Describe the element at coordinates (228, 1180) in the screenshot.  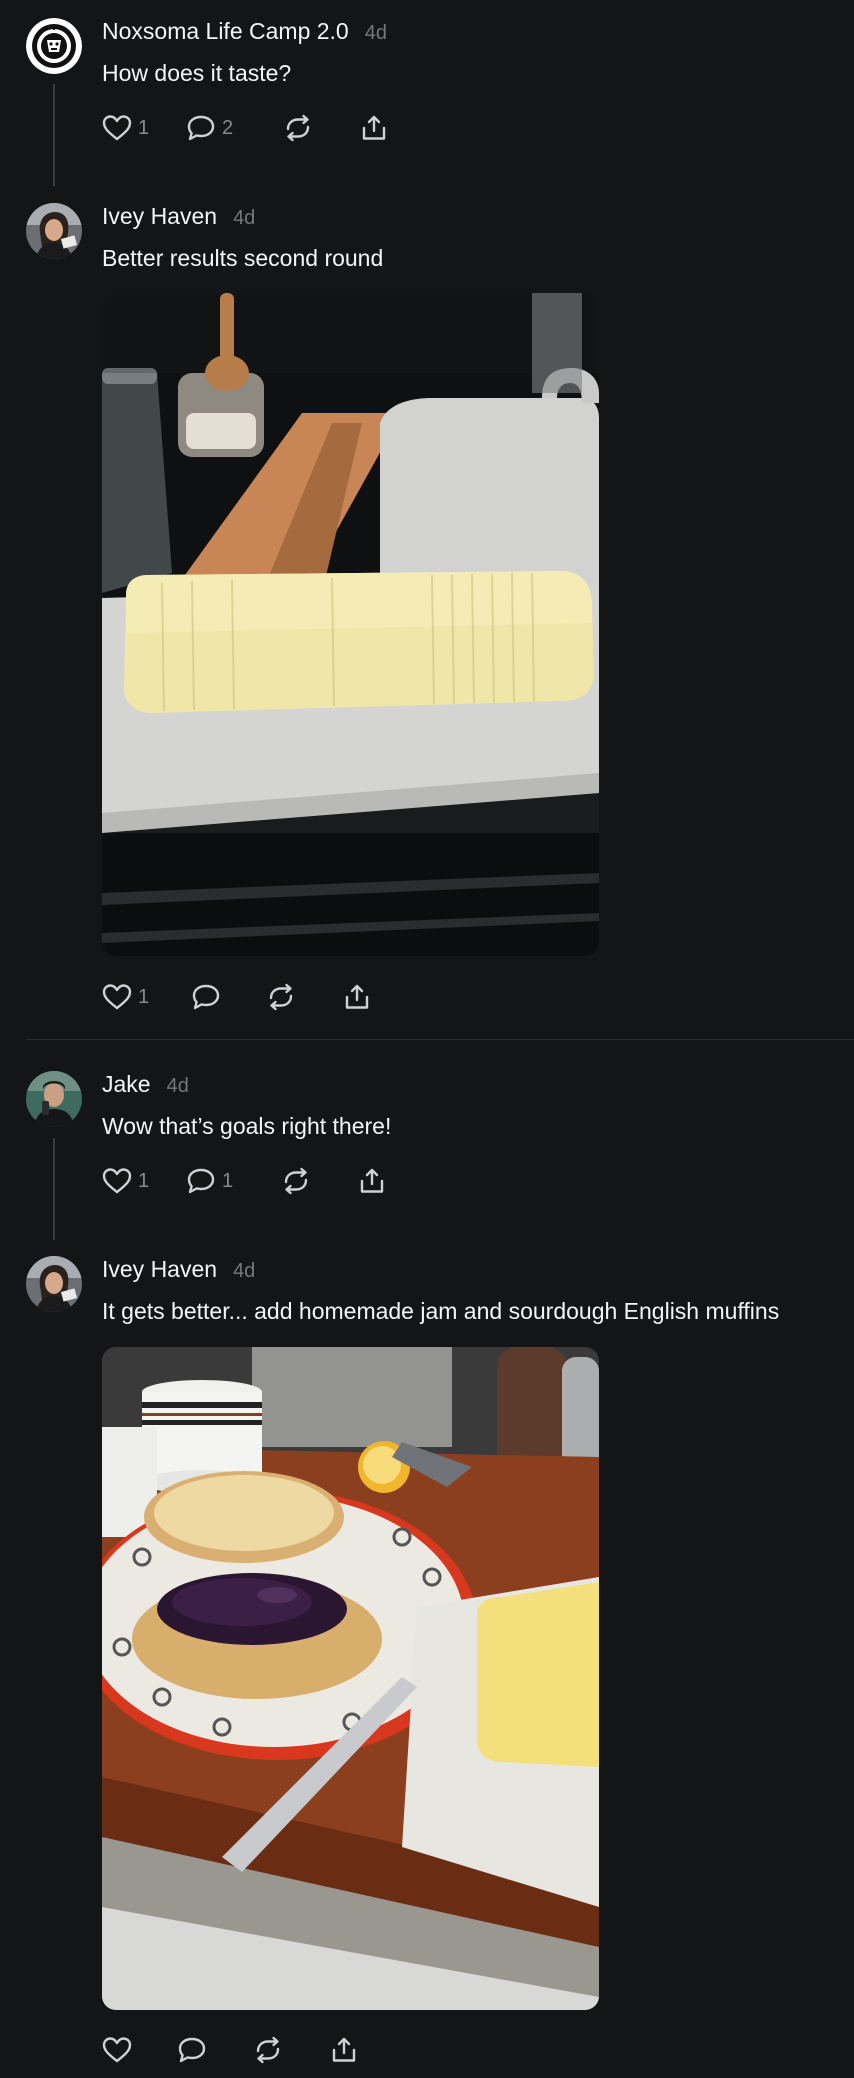
I see `reply-count: 1` at that location.